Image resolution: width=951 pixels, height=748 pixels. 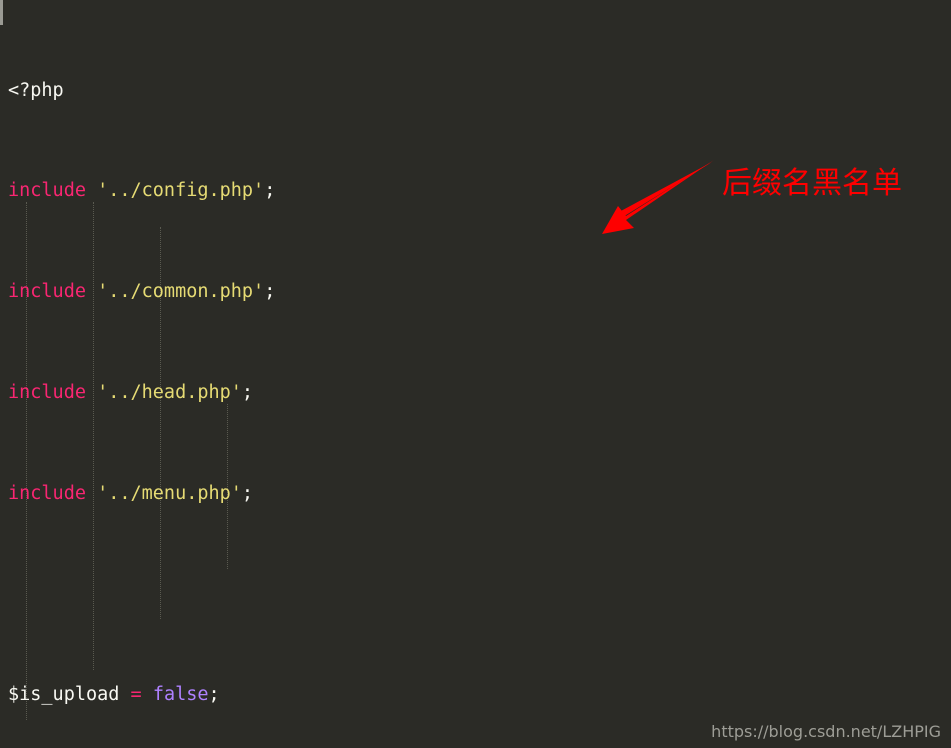 I want to click on code-line: <?php, so click(x=36, y=90).